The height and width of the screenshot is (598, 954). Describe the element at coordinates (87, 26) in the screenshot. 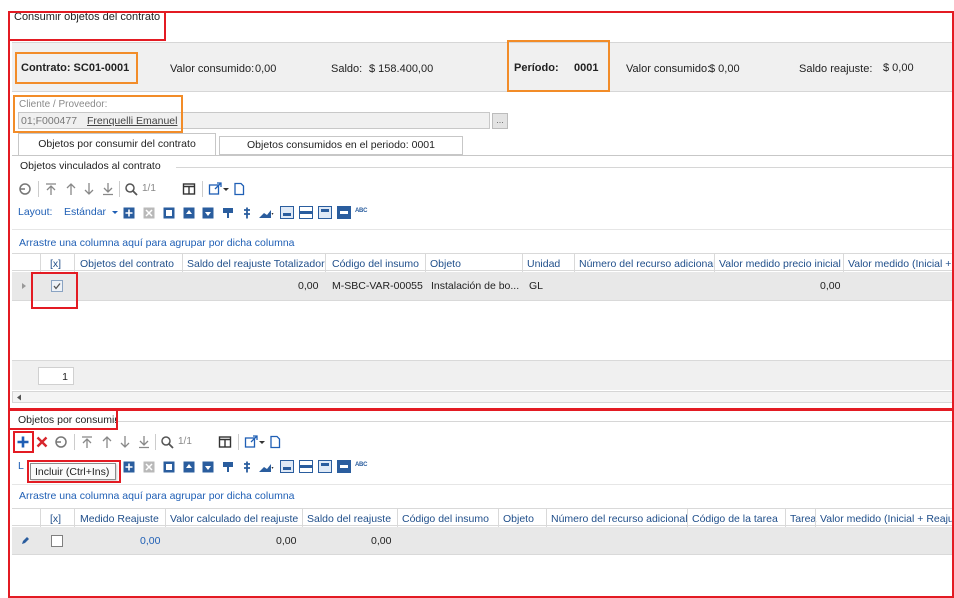

I see `highlight-title` at that location.